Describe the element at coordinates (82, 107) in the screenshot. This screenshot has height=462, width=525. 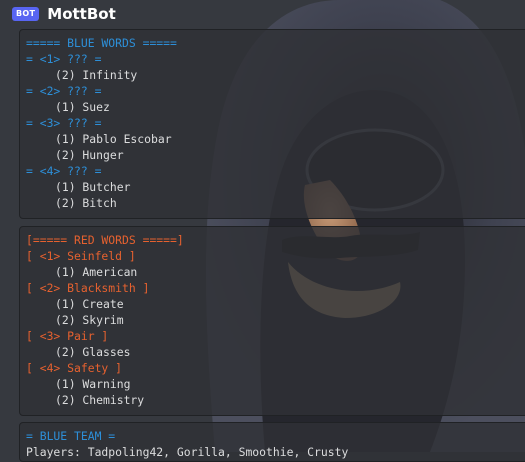
I see `blue-word-item: (1) Suez` at that location.